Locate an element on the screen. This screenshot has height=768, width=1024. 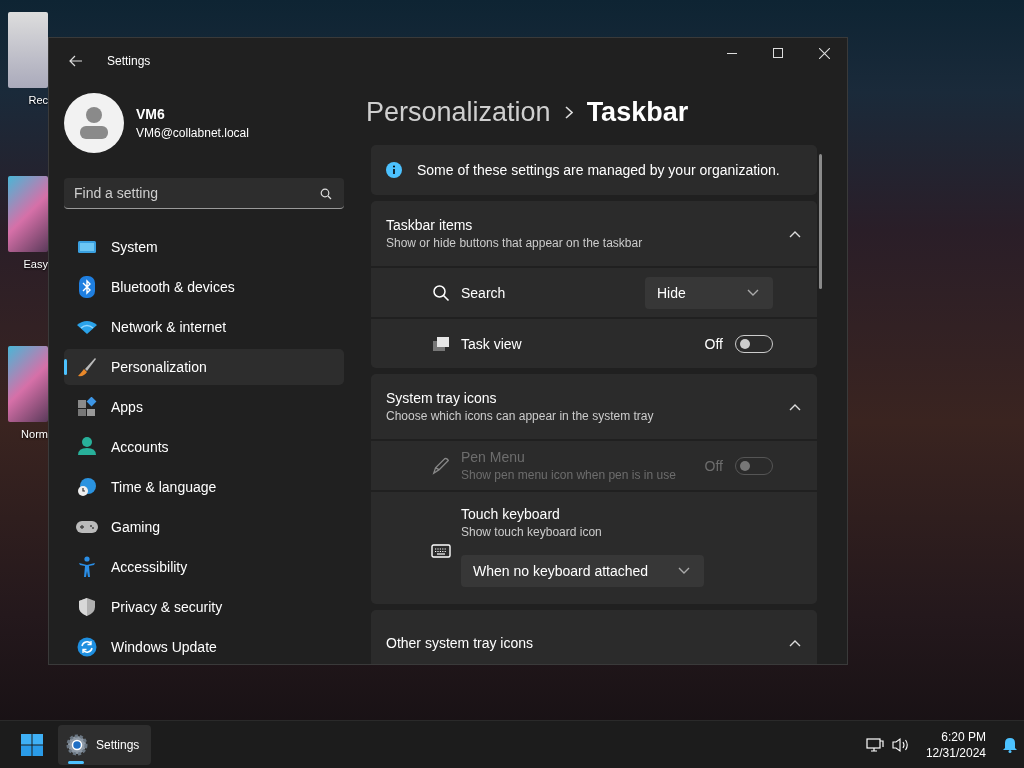
back-arrow-icon is located at coordinates (76, 61).